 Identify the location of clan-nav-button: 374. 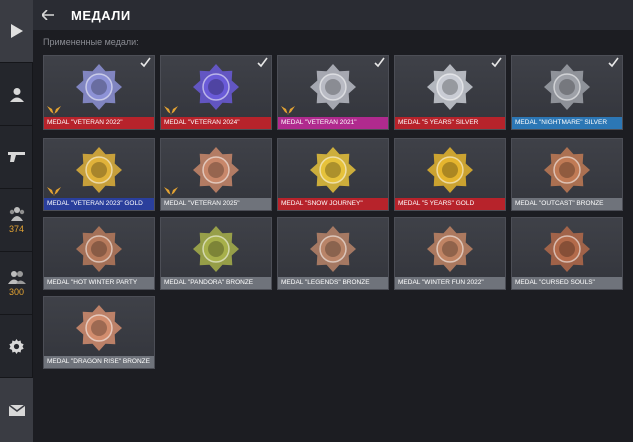
(16, 220).